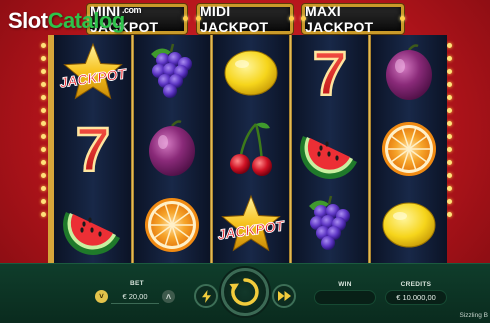 The width and height of the screenshot is (490, 323). I want to click on bet-underline, so click(135, 303).